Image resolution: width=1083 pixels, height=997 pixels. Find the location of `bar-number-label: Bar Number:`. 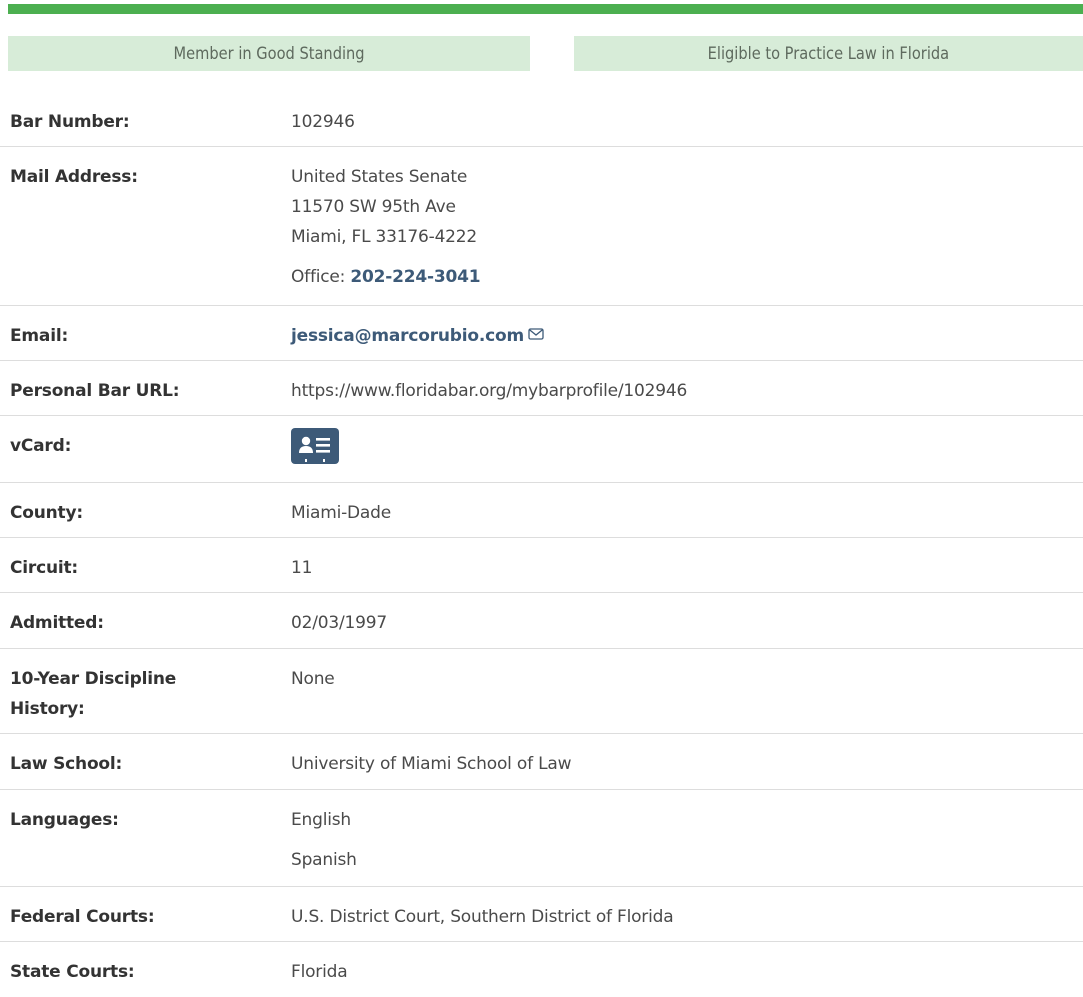

bar-number-label: Bar Number: is located at coordinates (70, 122).